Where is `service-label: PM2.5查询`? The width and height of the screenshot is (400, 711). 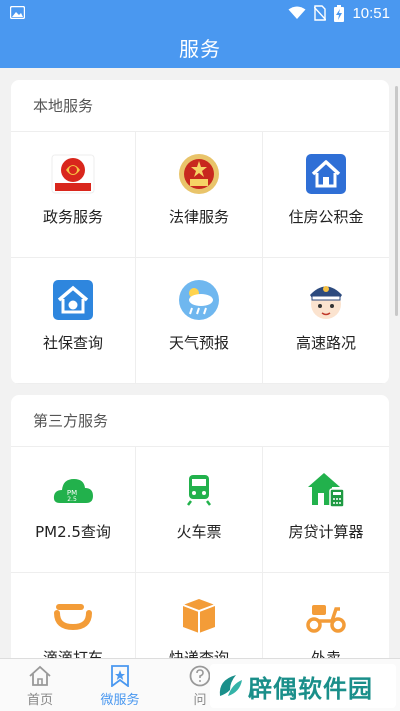
service-label: PM2.5查询 is located at coordinates (73, 532).